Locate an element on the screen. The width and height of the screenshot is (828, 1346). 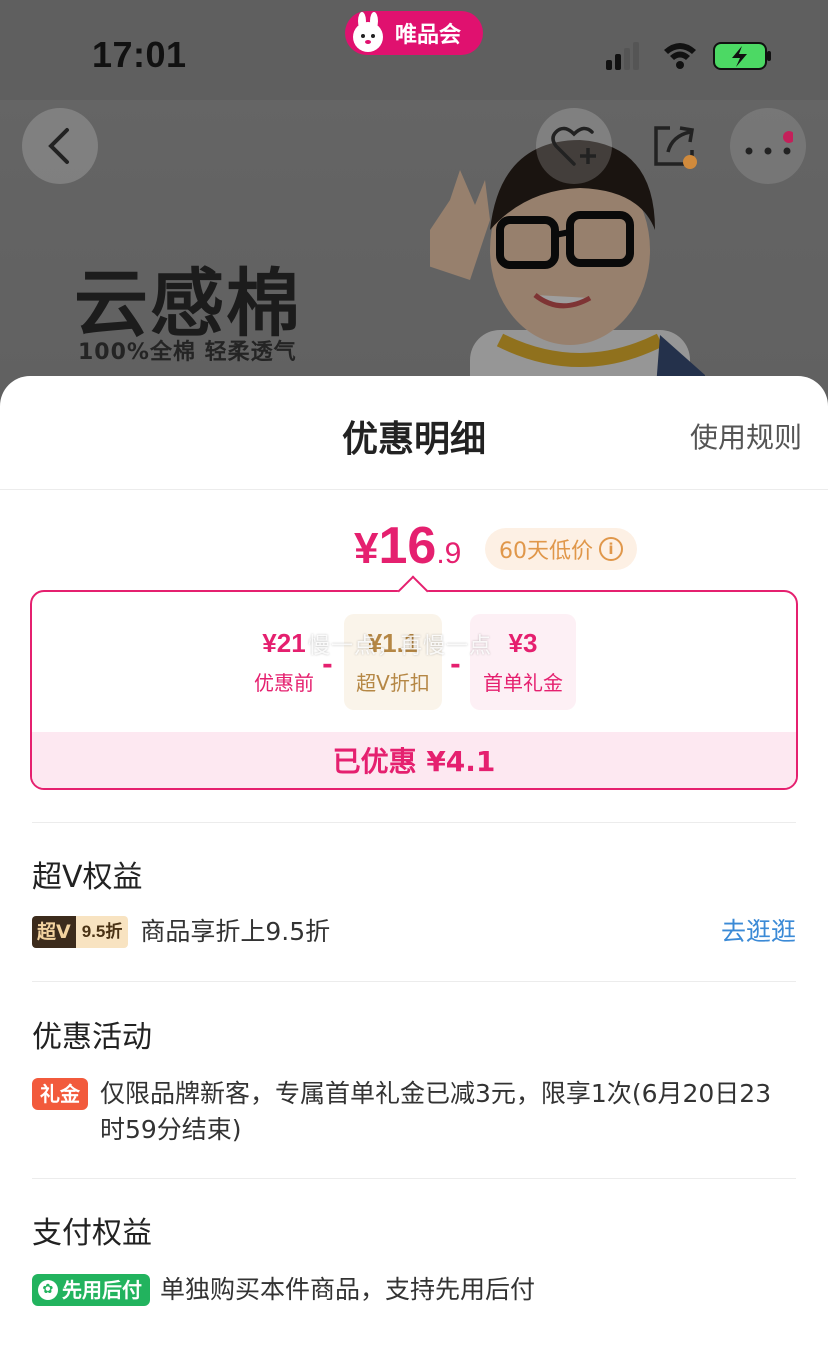
svip-badge-left: 超V is located at coordinates (54, 932).